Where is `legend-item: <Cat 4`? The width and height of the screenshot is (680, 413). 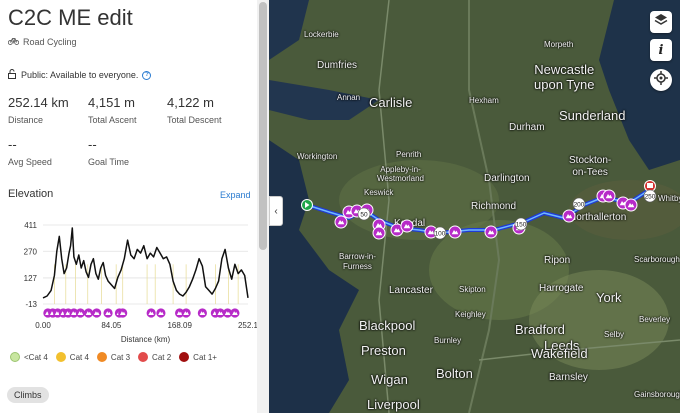 legend-item: <Cat 4 is located at coordinates (29, 357).